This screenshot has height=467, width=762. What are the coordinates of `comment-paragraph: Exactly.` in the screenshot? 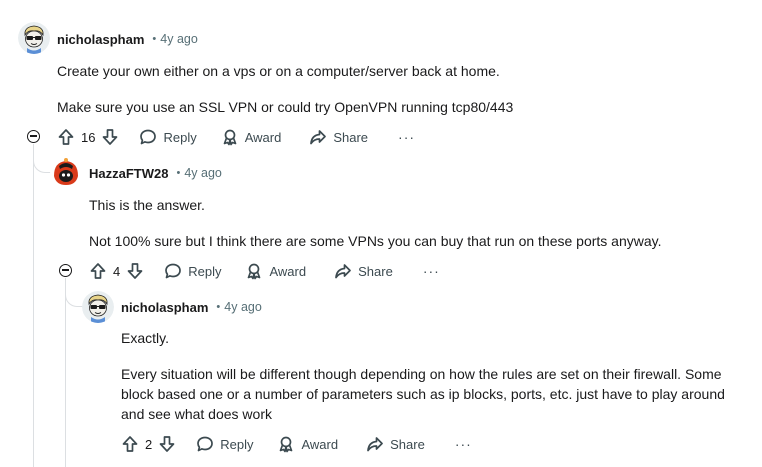 It's located at (145, 338).